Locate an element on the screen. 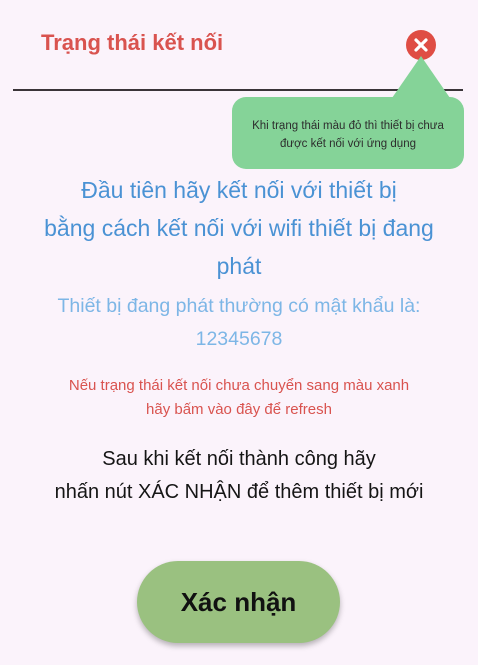  tooltip-arrow is located at coordinates (421, 77).